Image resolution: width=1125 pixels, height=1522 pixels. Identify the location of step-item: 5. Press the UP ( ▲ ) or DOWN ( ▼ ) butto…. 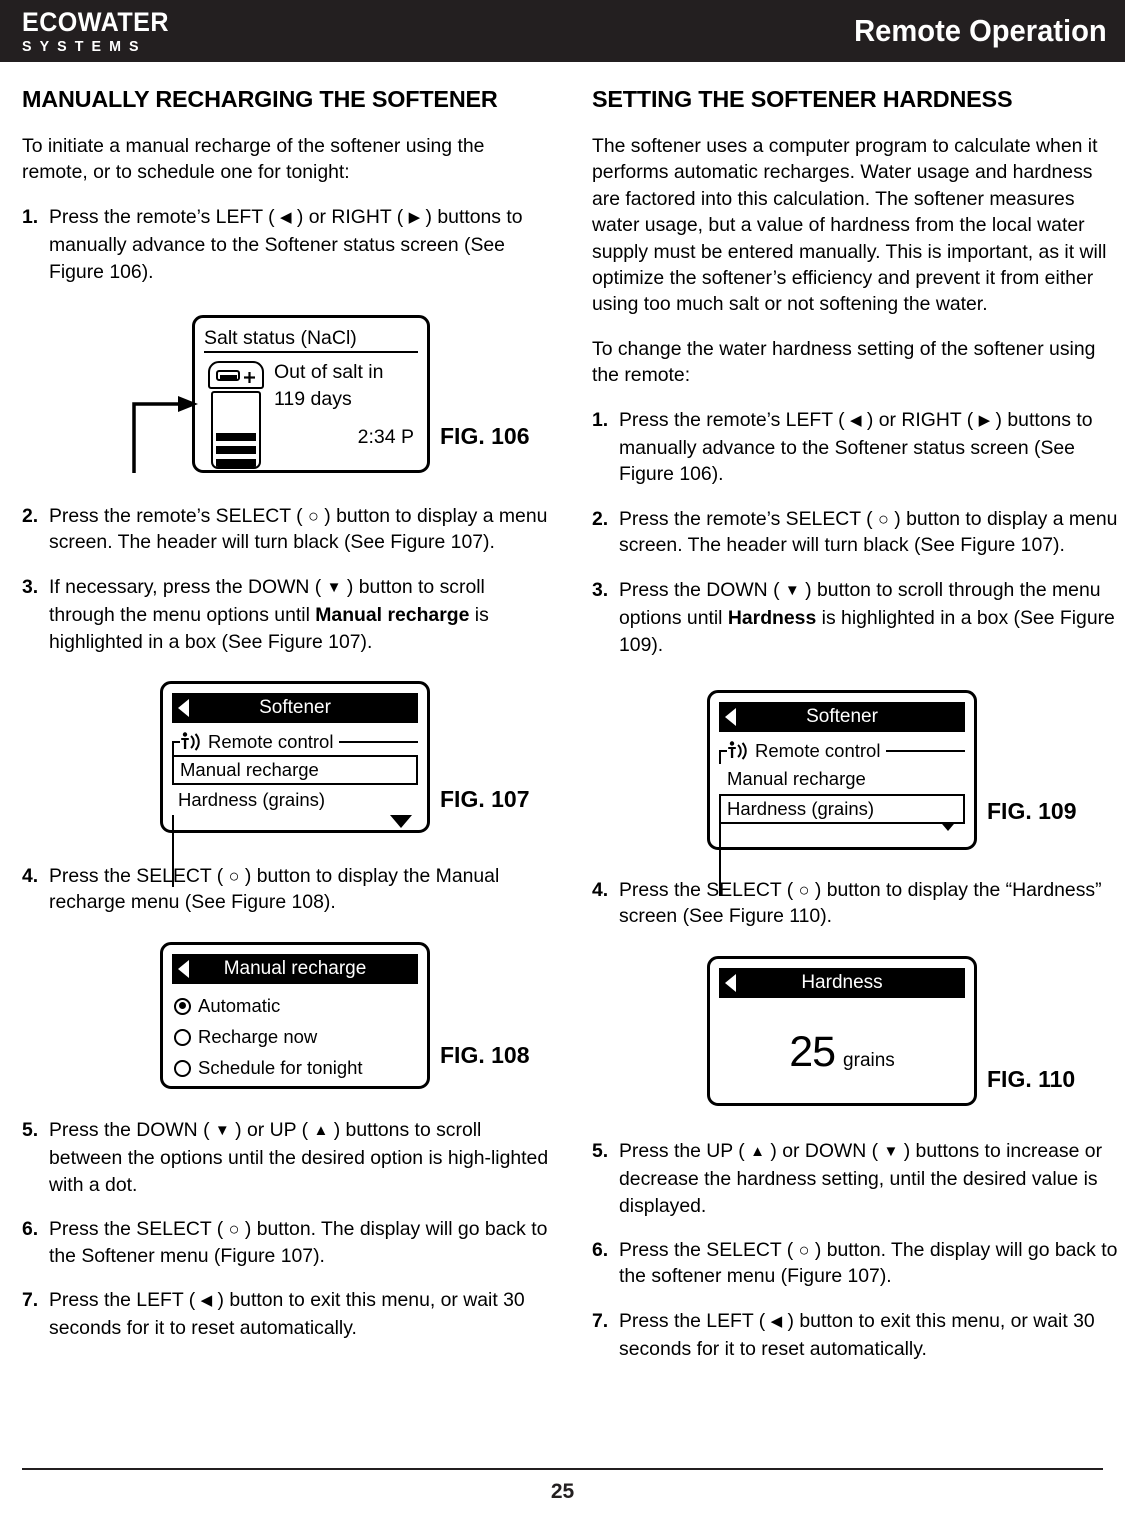
(857, 1178).